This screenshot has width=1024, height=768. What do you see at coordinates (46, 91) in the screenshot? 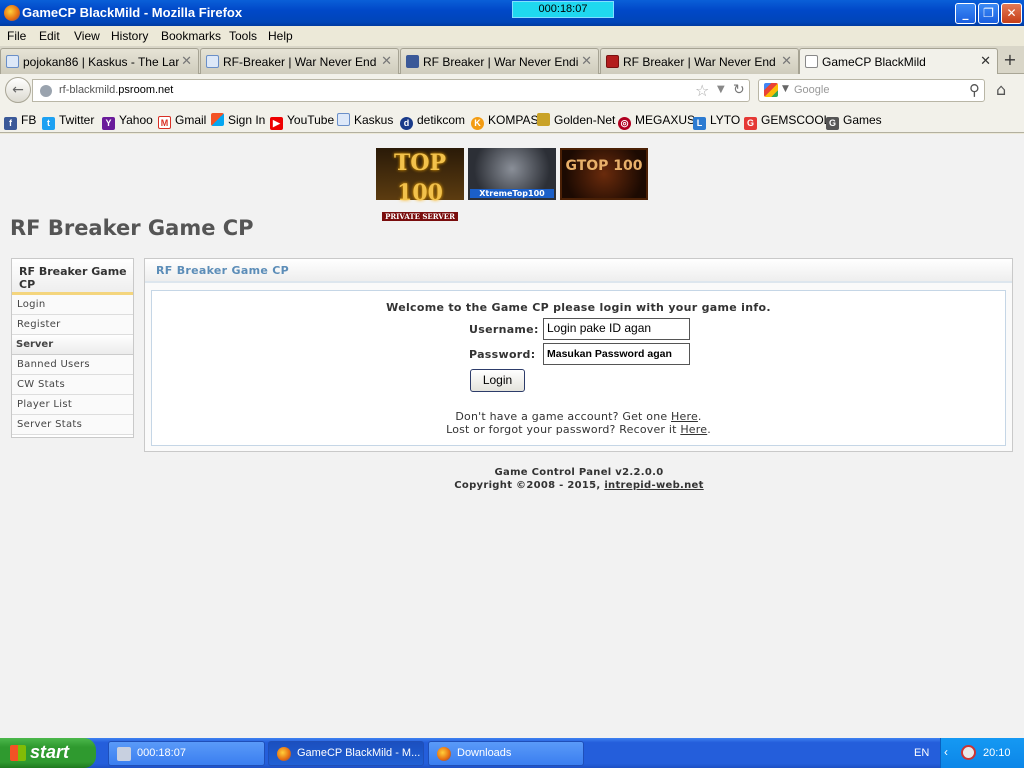
I see `globe-icon` at bounding box center [46, 91].